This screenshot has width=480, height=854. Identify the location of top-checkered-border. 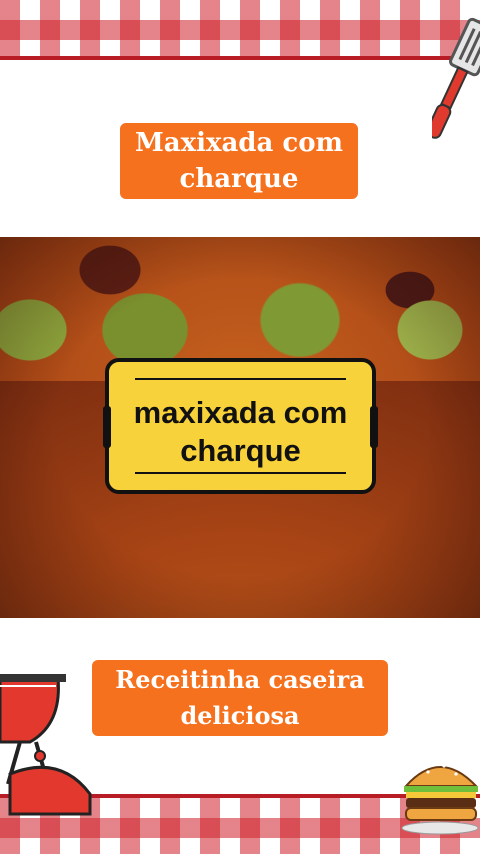
(240, 30).